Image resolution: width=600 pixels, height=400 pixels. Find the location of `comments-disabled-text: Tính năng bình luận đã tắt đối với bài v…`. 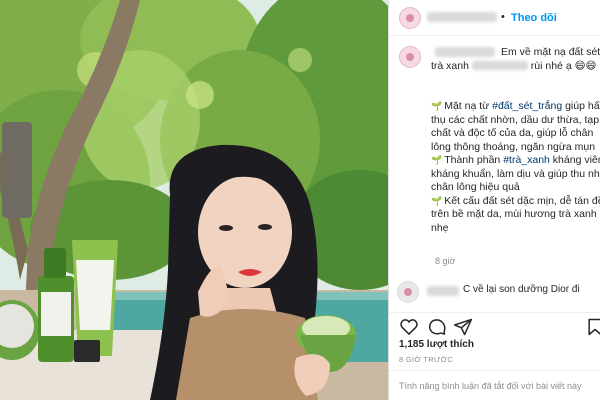

comments-disabled-text: Tính năng bình luận đã tắt đối với bài v… is located at coordinates (490, 386).